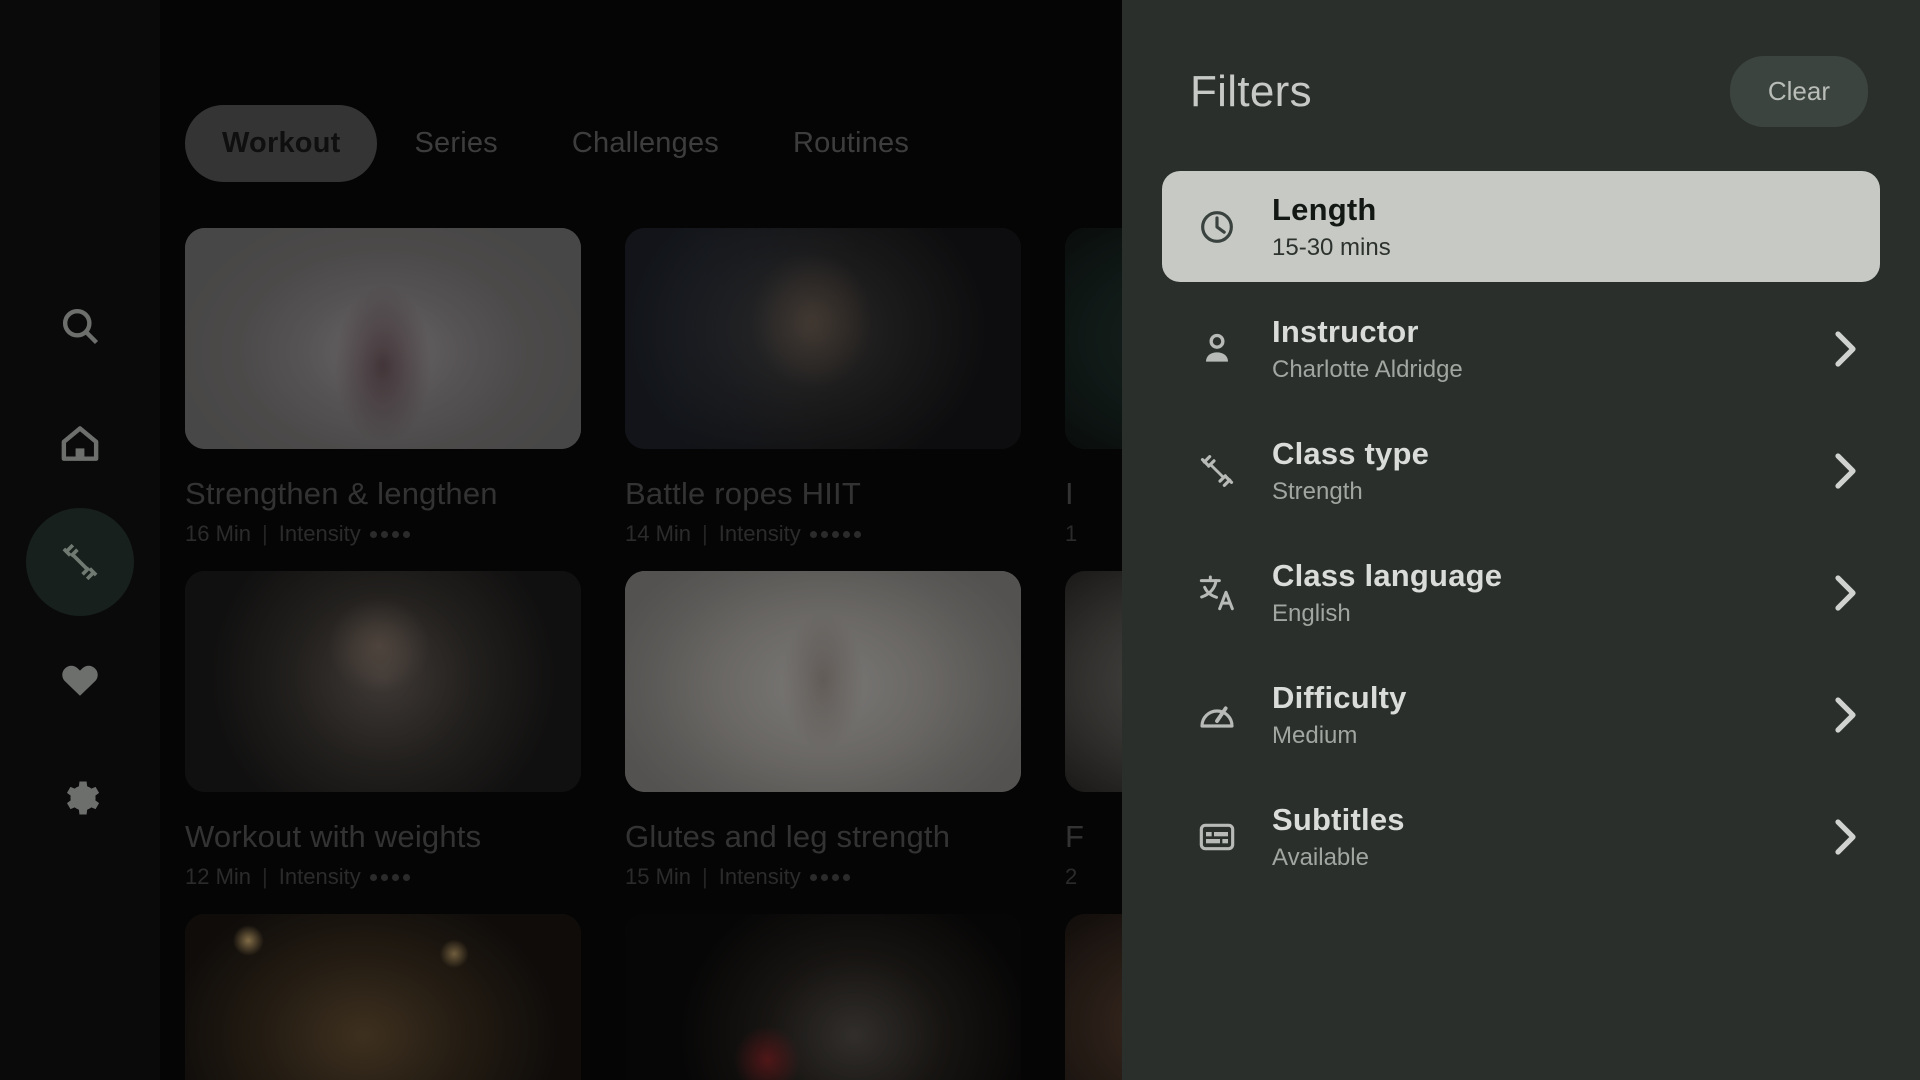  Describe the element at coordinates (341, 493) in the screenshot. I see `workout-title: Strengthen & lengthen` at that location.